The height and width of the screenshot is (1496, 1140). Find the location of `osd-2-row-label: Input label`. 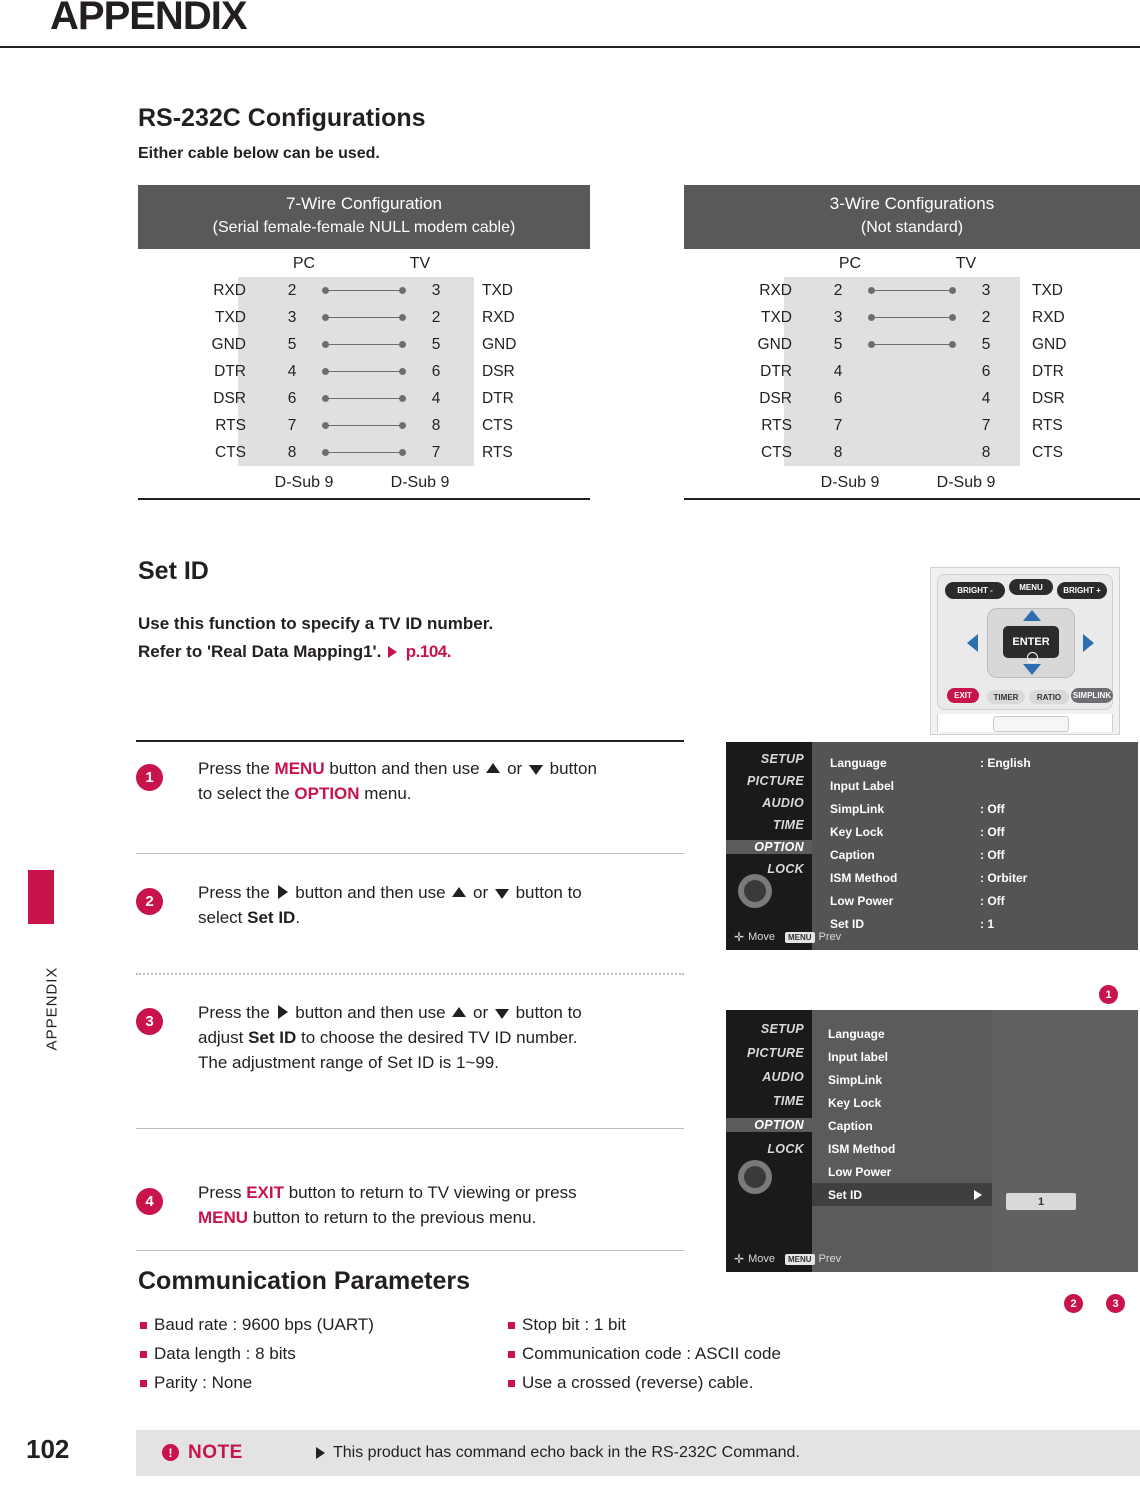

osd-2-row-label: Input label is located at coordinates (858, 1056).